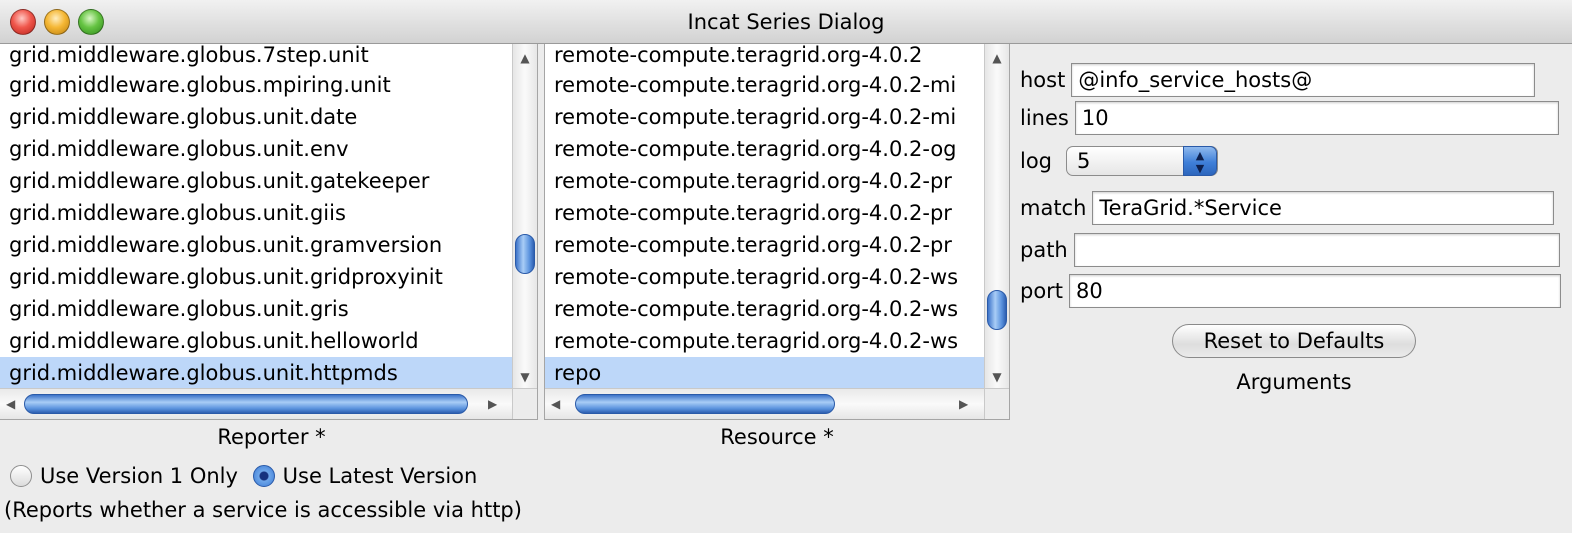 The width and height of the screenshot is (1572, 533). I want to click on window-title: Incat Series Dialog, so click(786, 22).